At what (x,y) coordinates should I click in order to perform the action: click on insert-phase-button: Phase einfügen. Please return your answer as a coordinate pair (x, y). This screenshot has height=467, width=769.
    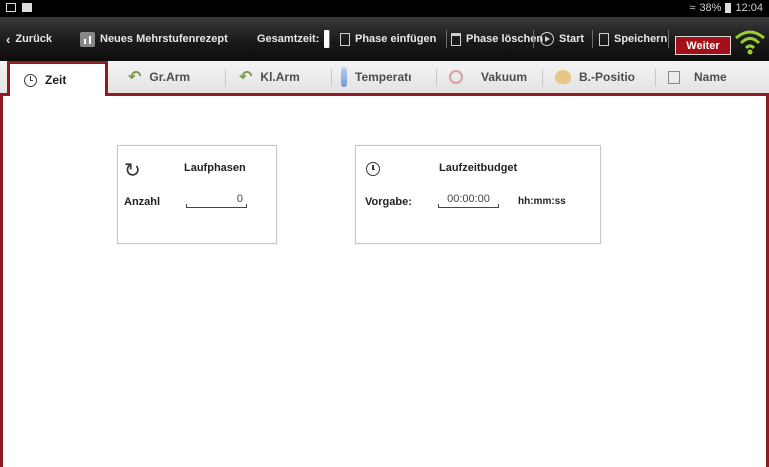
    Looking at the image, I should click on (388, 39).